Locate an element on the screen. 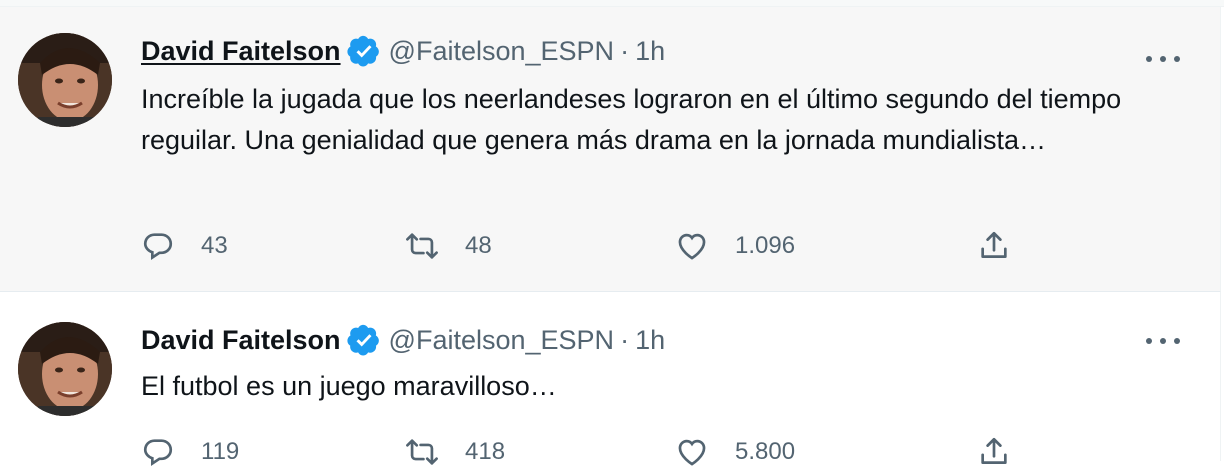 The height and width of the screenshot is (472, 1224). like-button: 1.096 is located at coordinates (735, 246).